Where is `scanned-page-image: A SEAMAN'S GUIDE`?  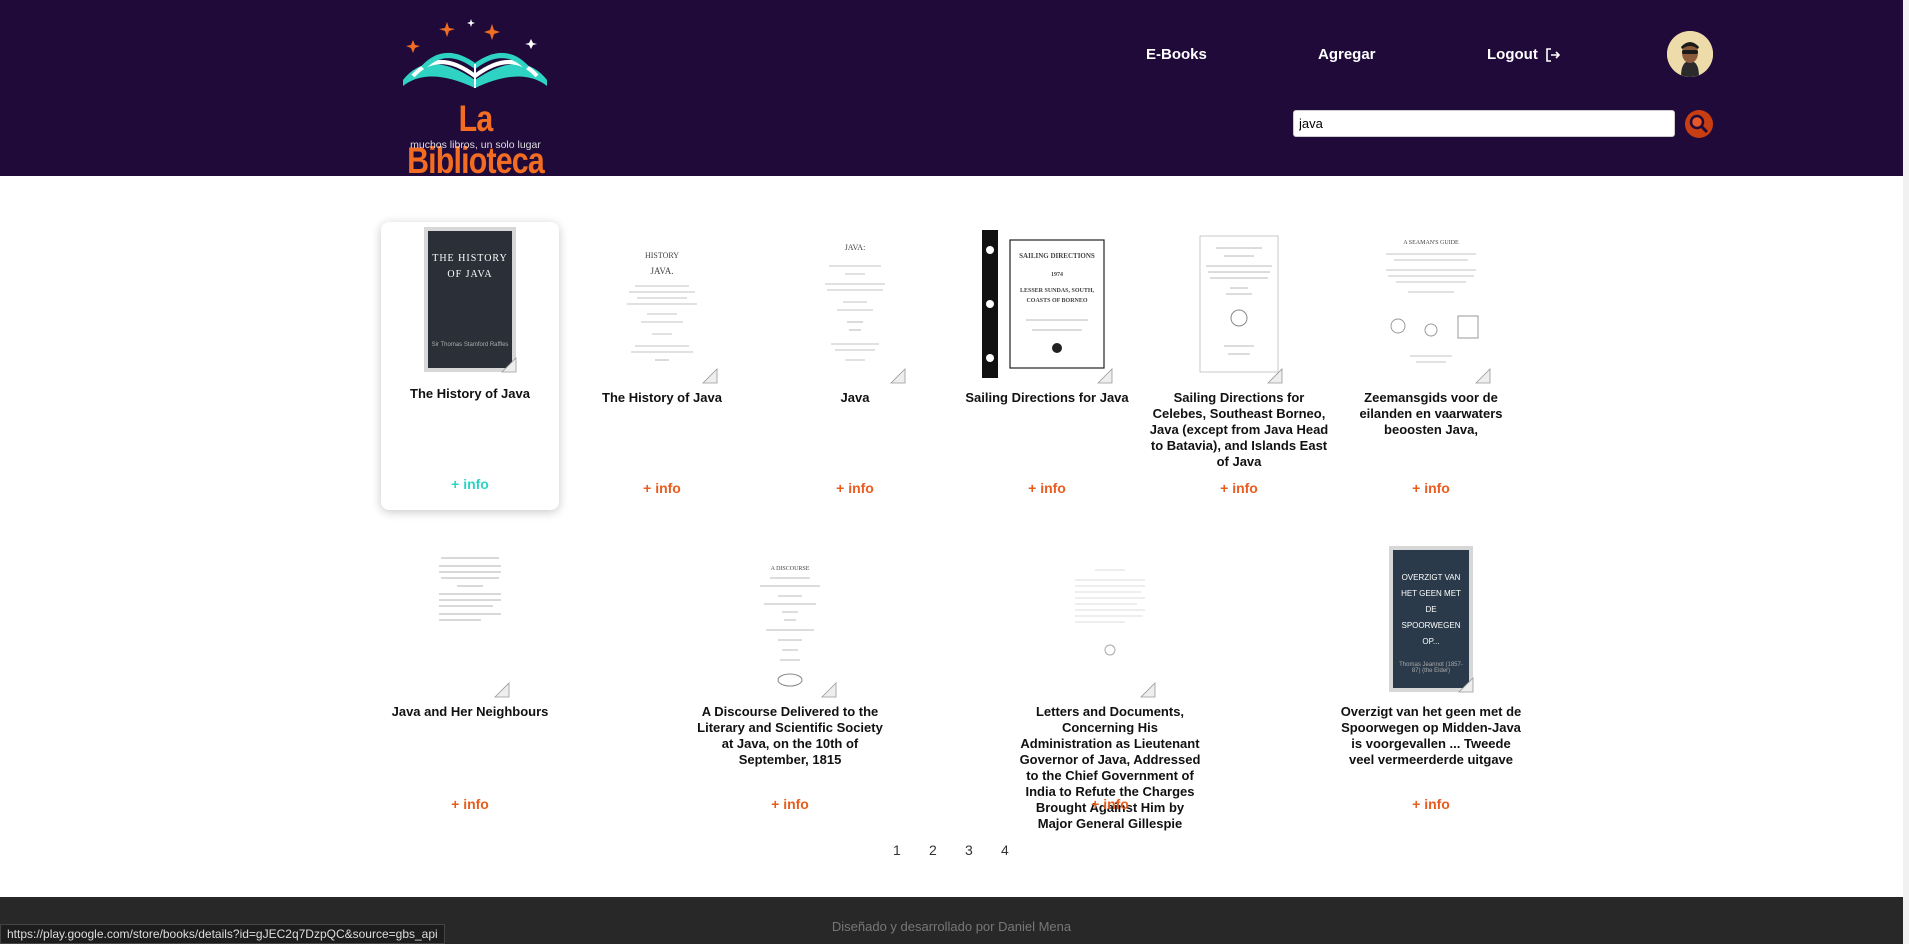
scanned-page-image: A SEAMAN'S GUIDE is located at coordinates (1431, 304).